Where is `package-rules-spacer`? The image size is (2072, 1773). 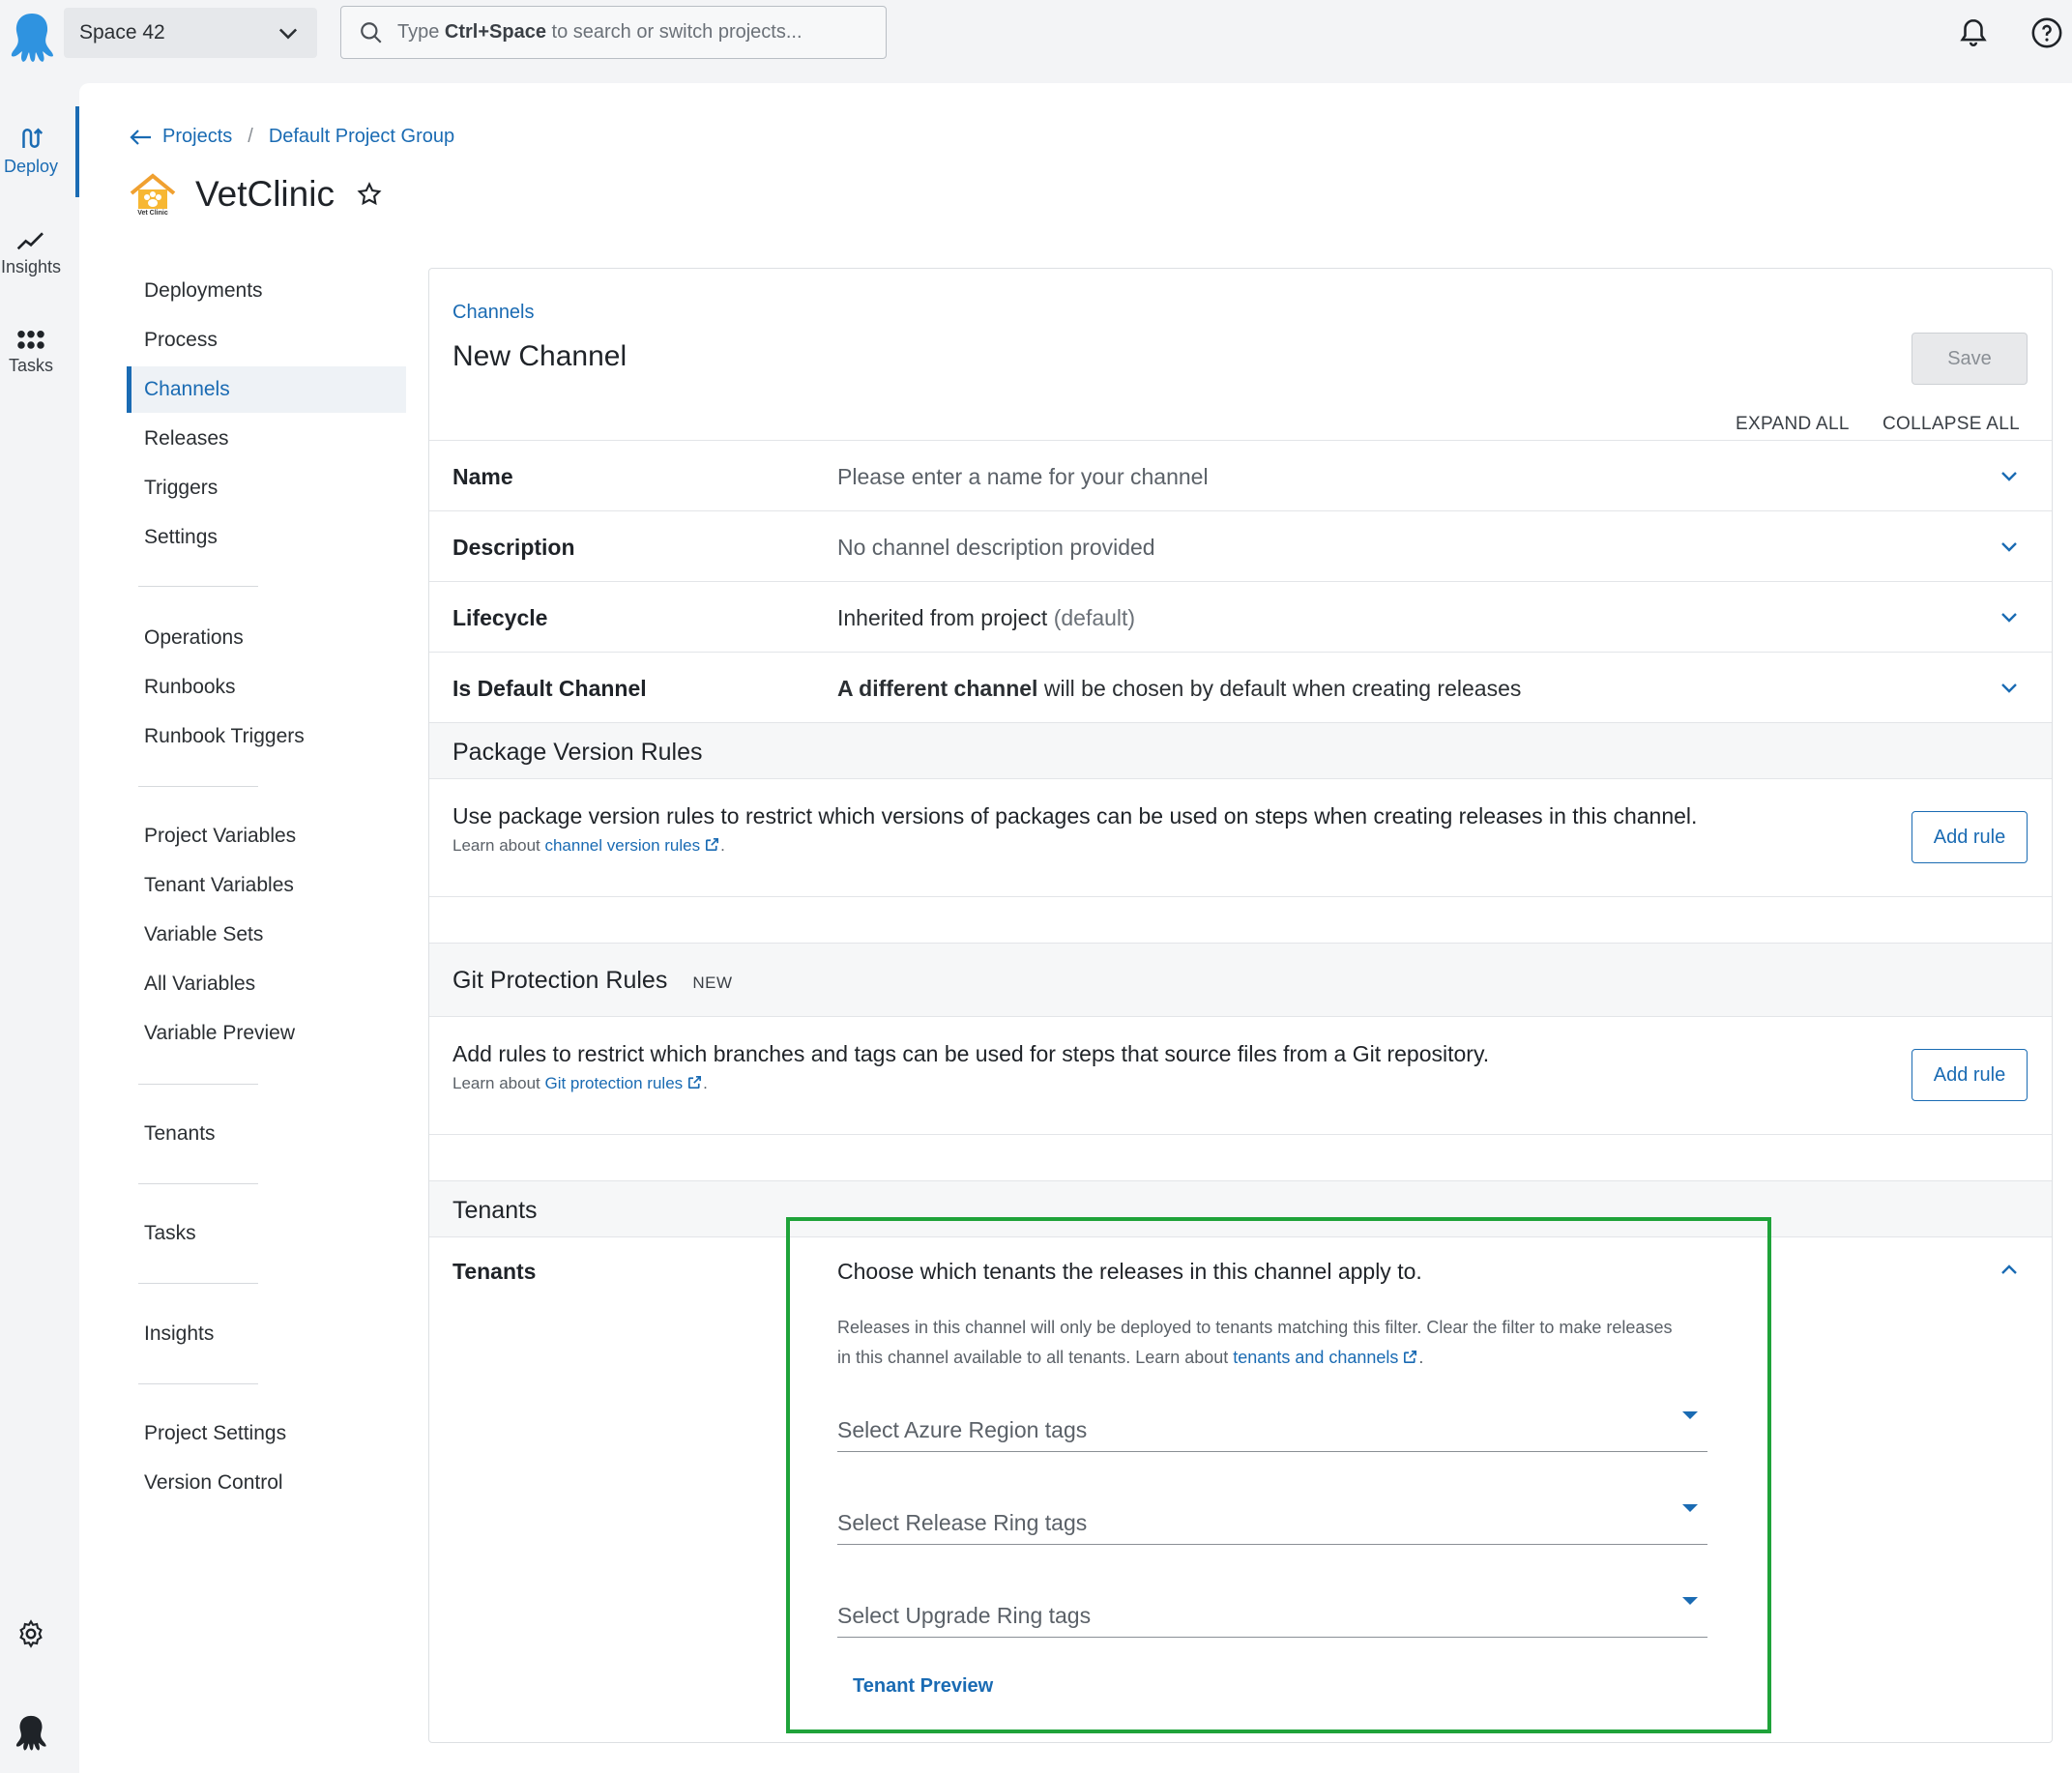 package-rules-spacer is located at coordinates (1241, 920).